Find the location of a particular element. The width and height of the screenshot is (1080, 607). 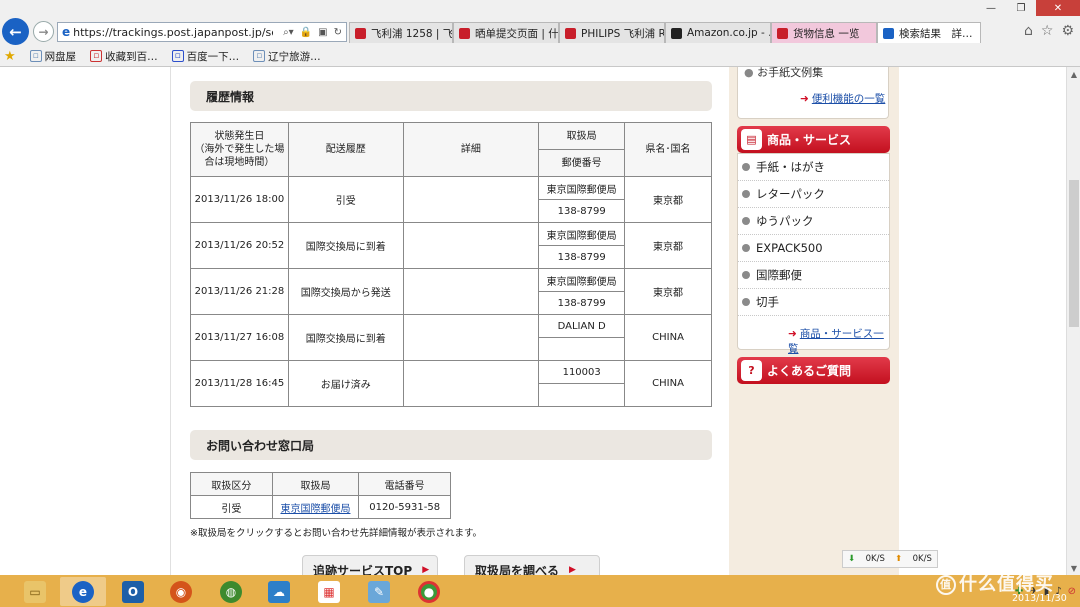

cell-date: 2013/11/28 16:45 is located at coordinates (239, 383).